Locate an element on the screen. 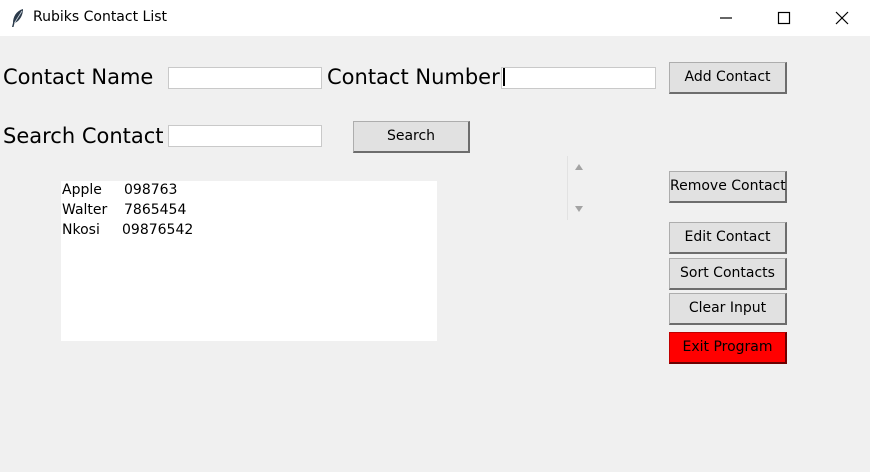 This screenshot has width=870, height=472. title-bar: Rubiks Contact List is located at coordinates (435, 18).